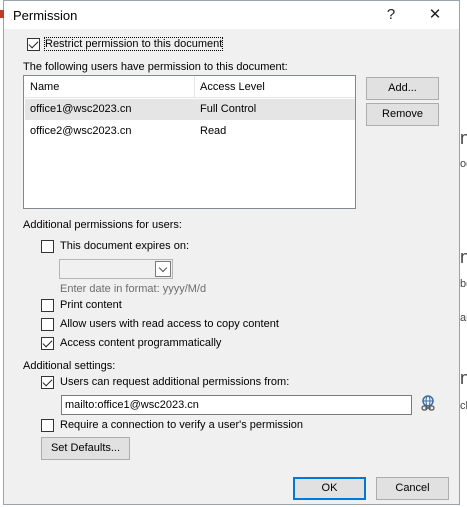 Image resolution: width=467 pixels, height=507 pixels. Describe the element at coordinates (190, 109) in the screenshot. I see `user-row: office1@wsc2023.cn Full Control` at that location.